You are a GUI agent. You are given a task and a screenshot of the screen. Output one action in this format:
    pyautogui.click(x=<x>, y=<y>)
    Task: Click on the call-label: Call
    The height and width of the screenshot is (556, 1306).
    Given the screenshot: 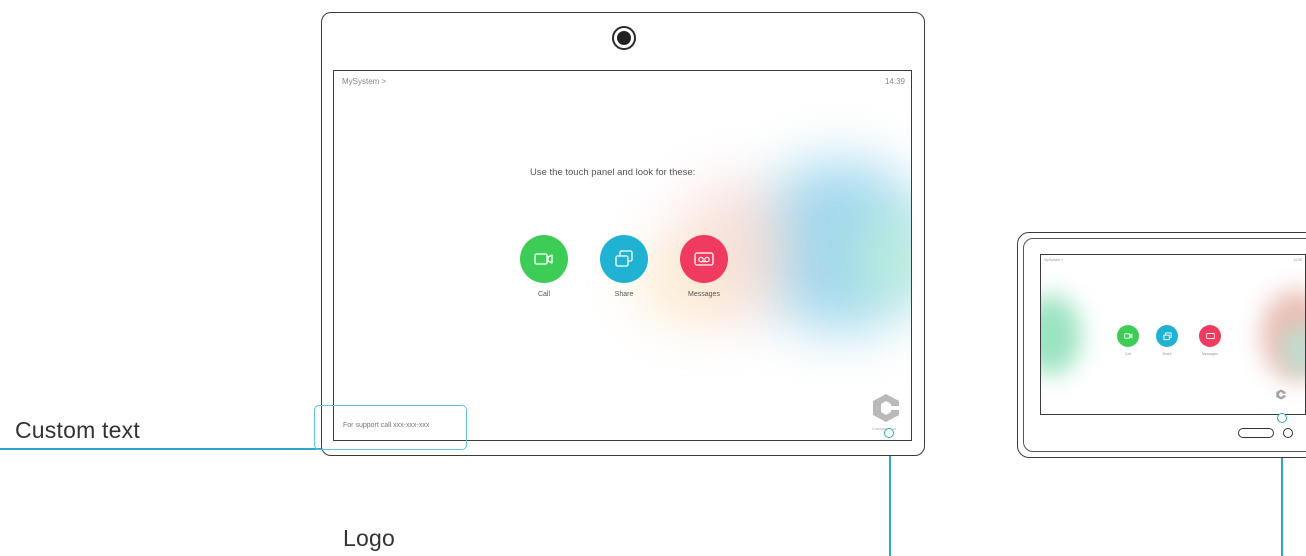 What is the action you would take?
    pyautogui.click(x=544, y=294)
    